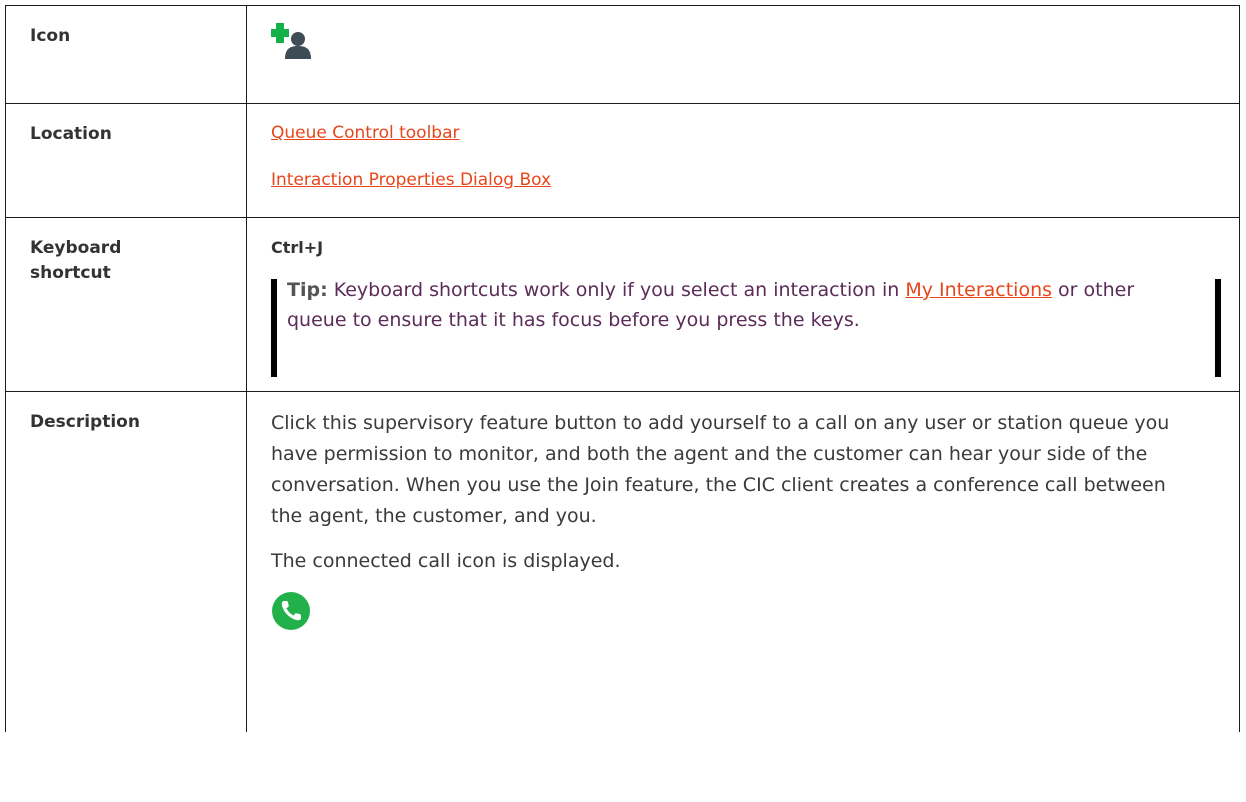 This screenshot has width=1246, height=802. I want to click on row-label-icon: Icon, so click(50, 36).